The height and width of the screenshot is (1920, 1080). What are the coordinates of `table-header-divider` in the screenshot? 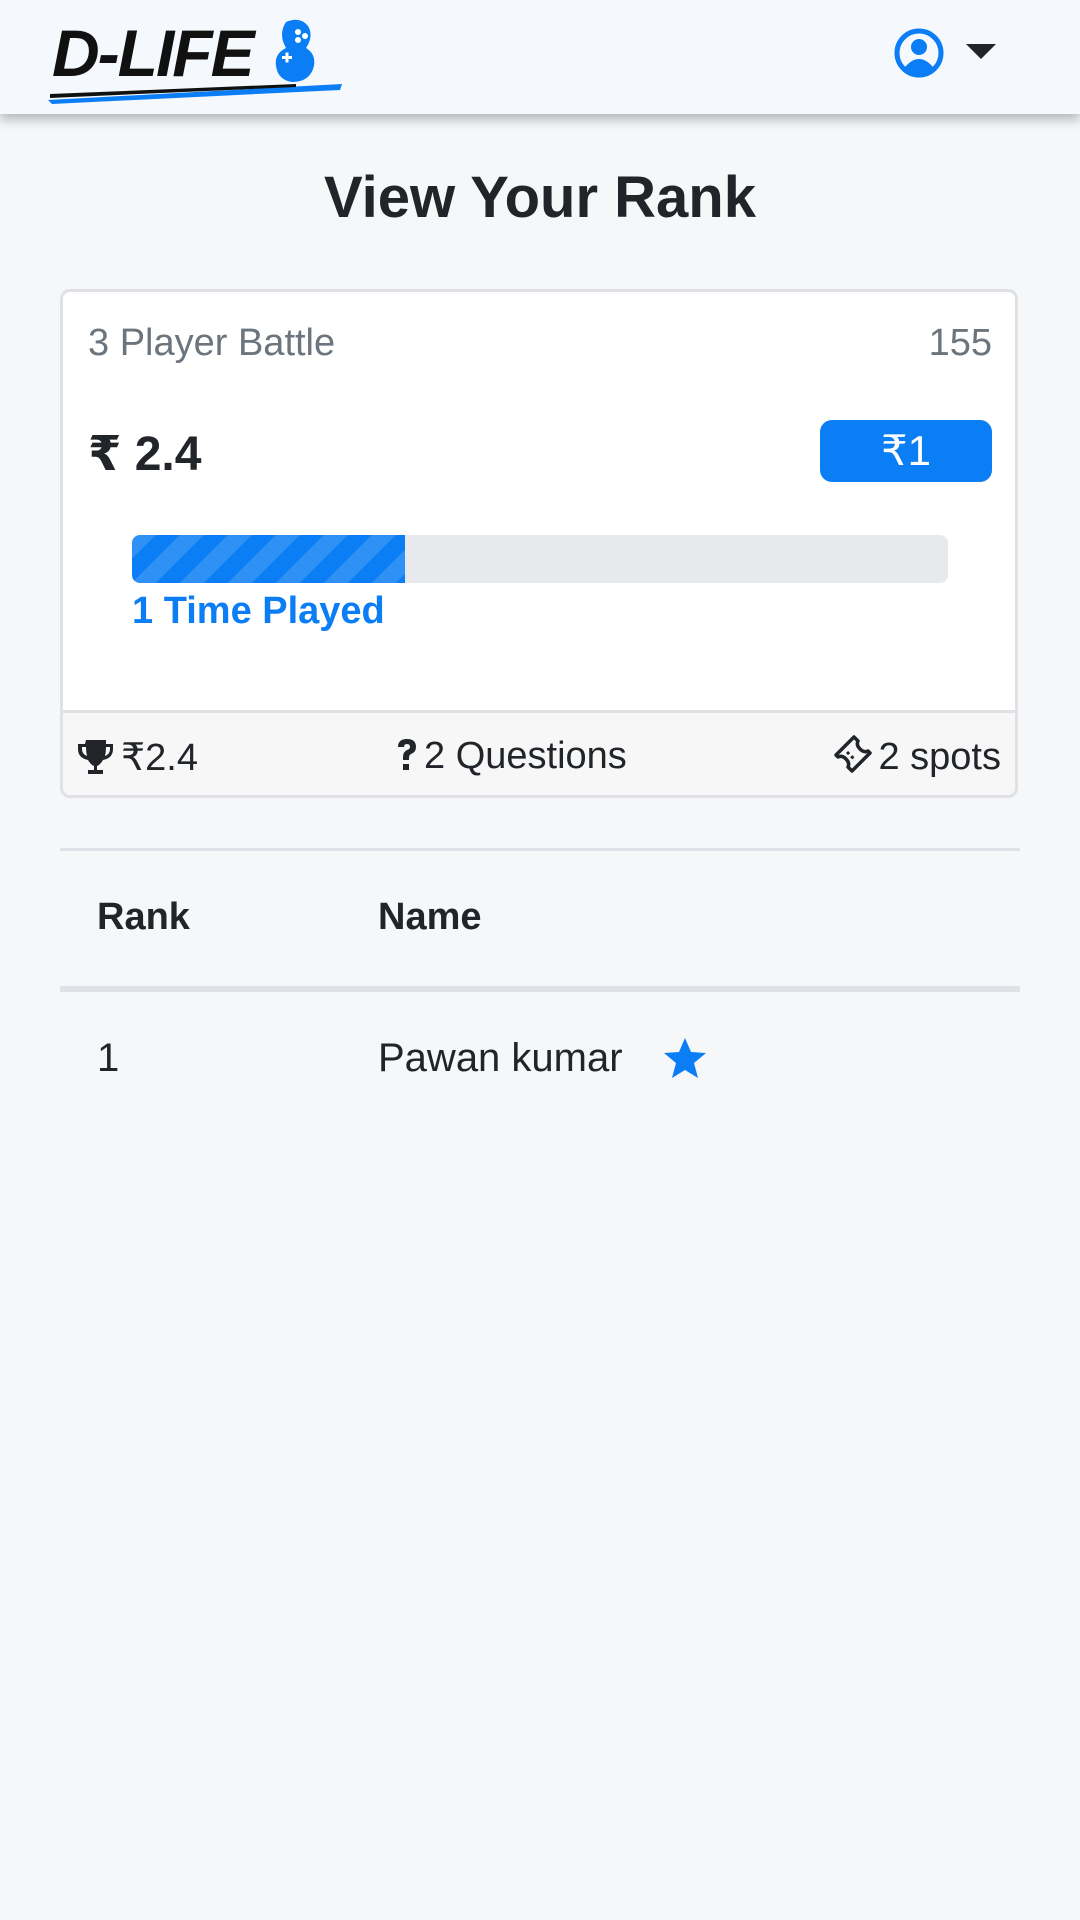 It's located at (540, 989).